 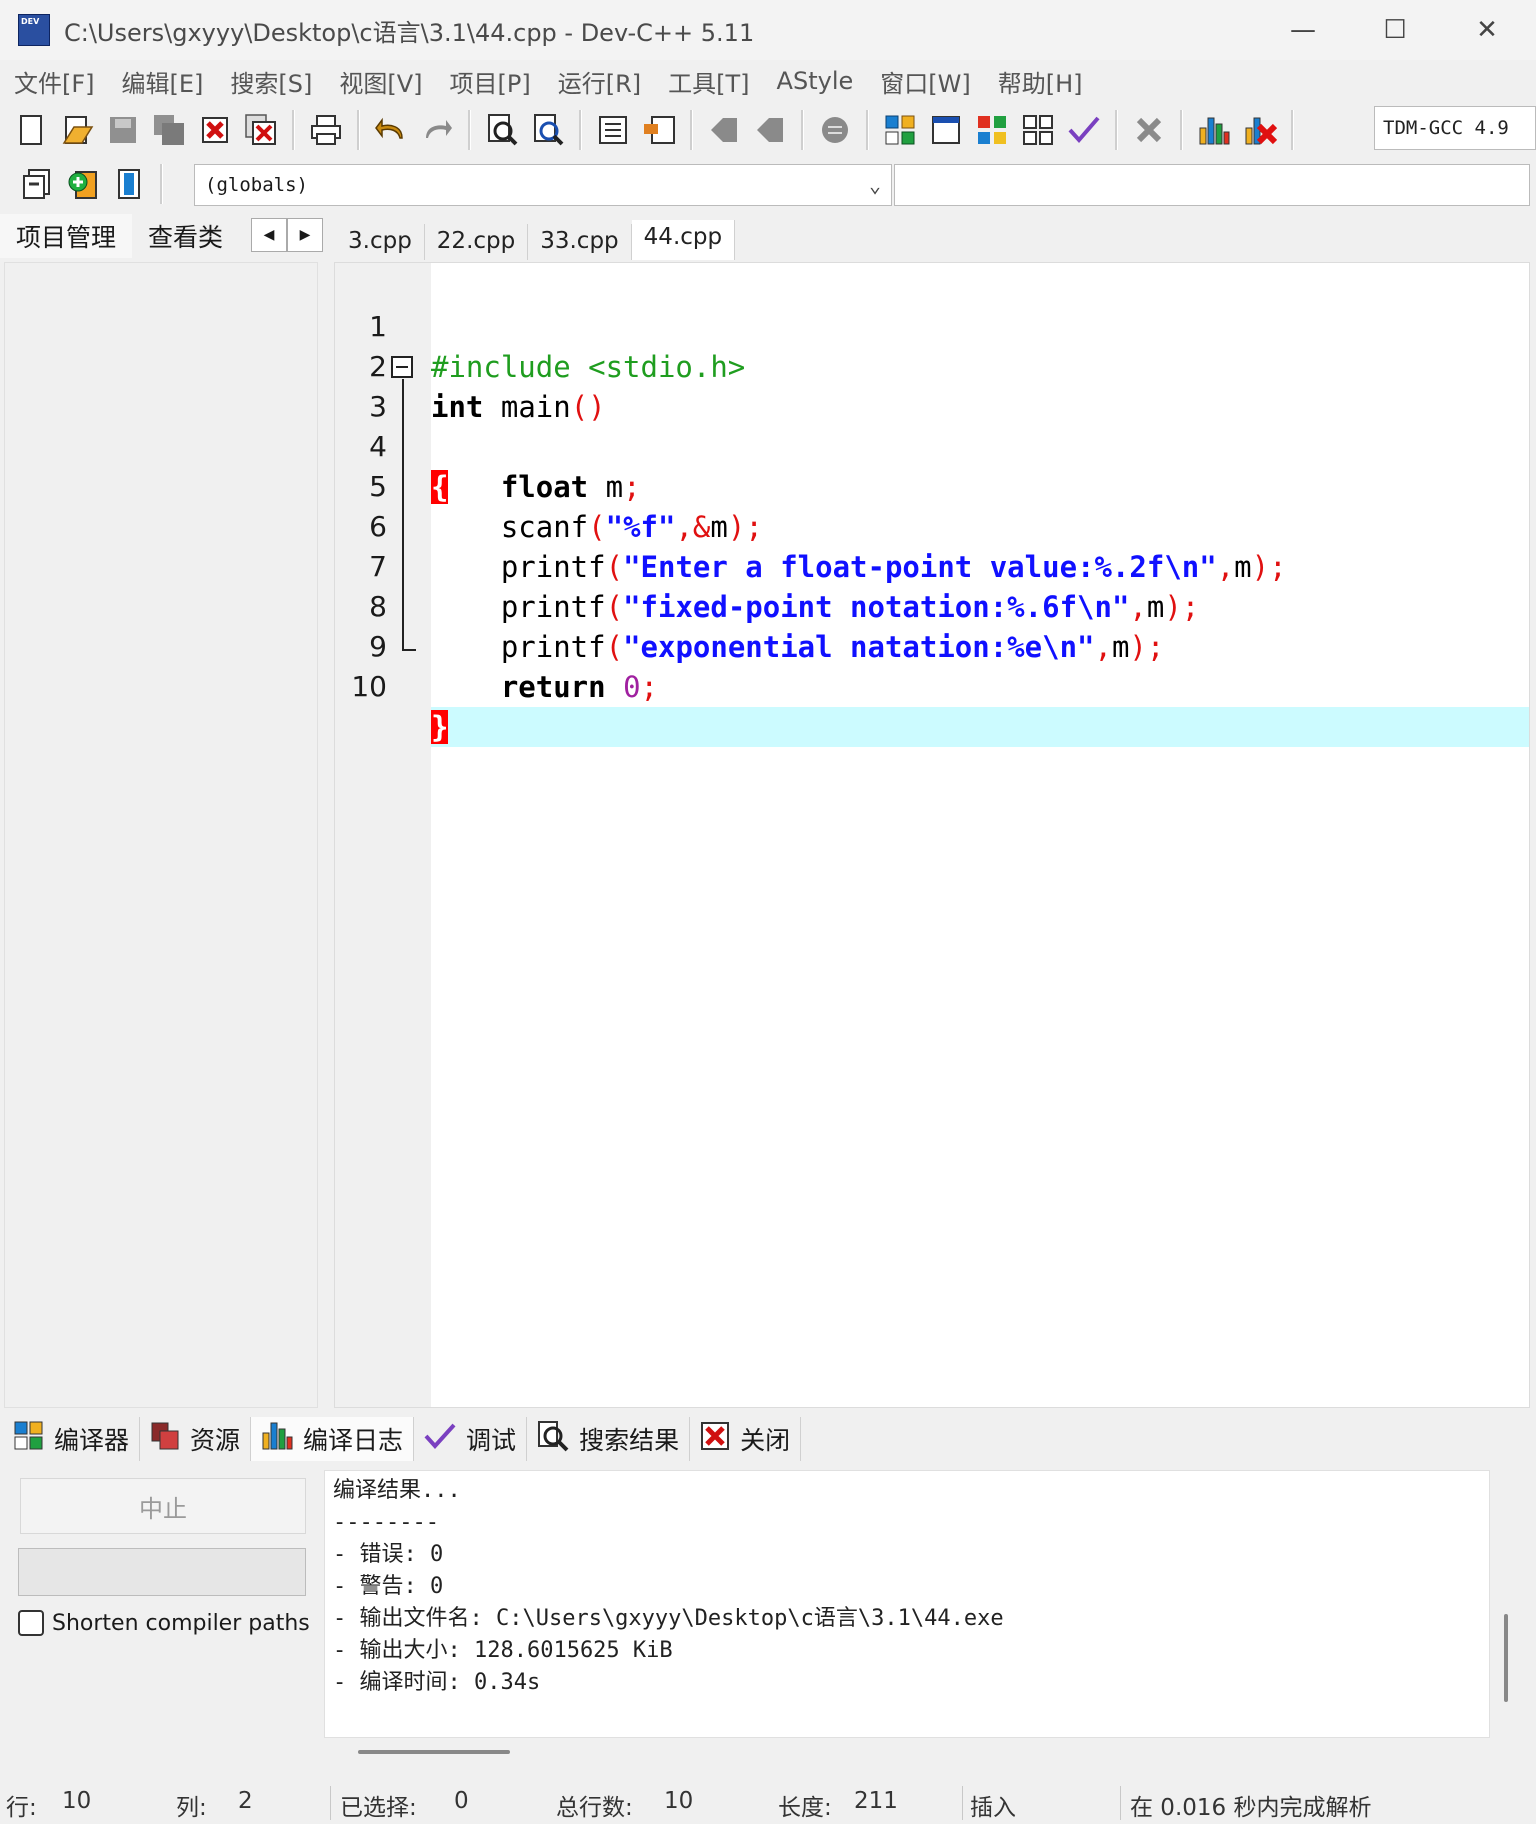 I want to click on status-length-value: 211, so click(x=876, y=1801).